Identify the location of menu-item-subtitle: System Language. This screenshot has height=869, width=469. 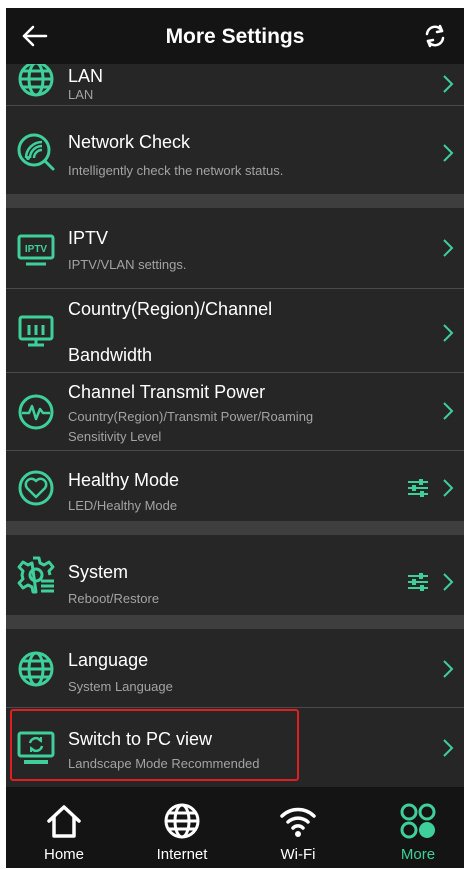
(120, 686).